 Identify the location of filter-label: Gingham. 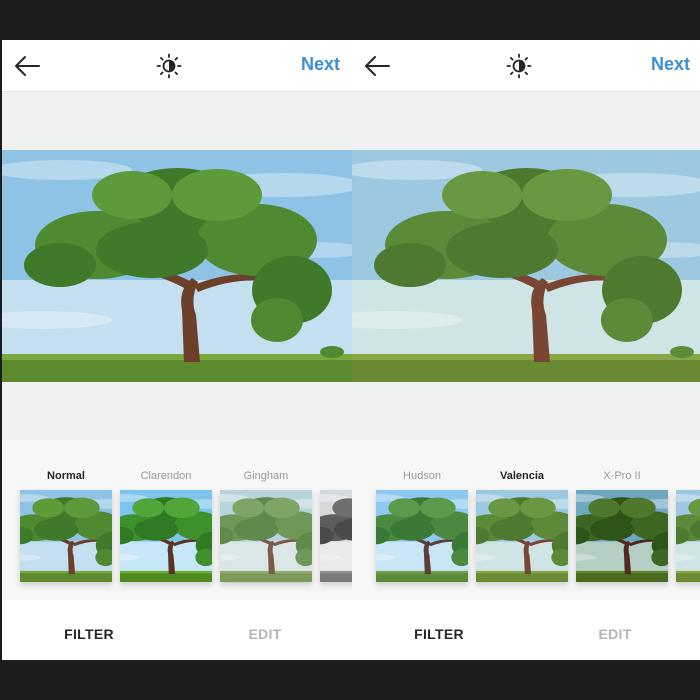
(266, 476).